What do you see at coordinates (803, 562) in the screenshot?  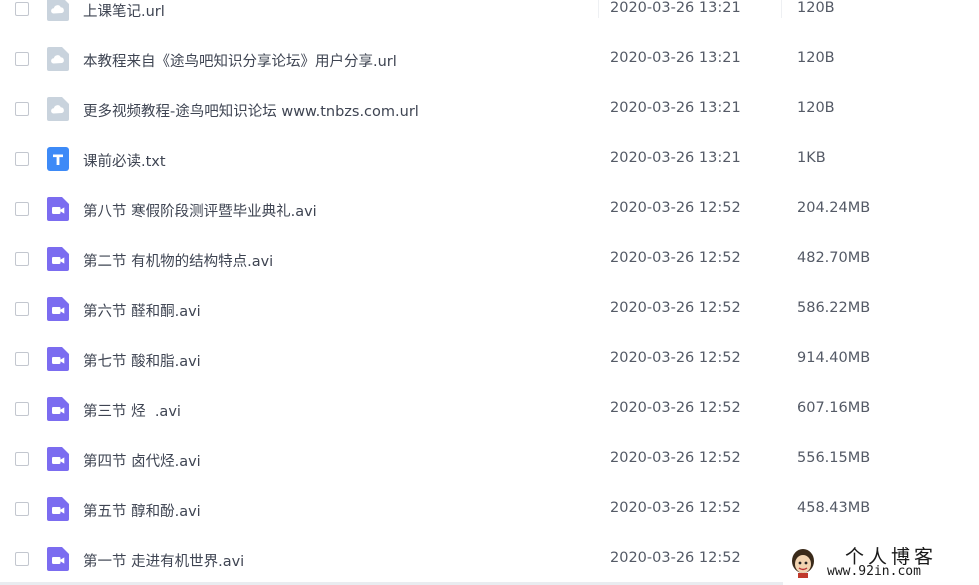 I see `mascot-icon` at bounding box center [803, 562].